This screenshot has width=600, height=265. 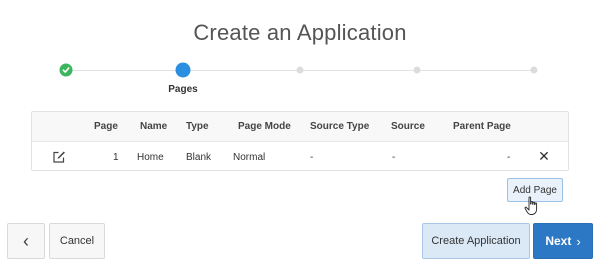 I want to click on step-2-current, so click(x=183, y=70).